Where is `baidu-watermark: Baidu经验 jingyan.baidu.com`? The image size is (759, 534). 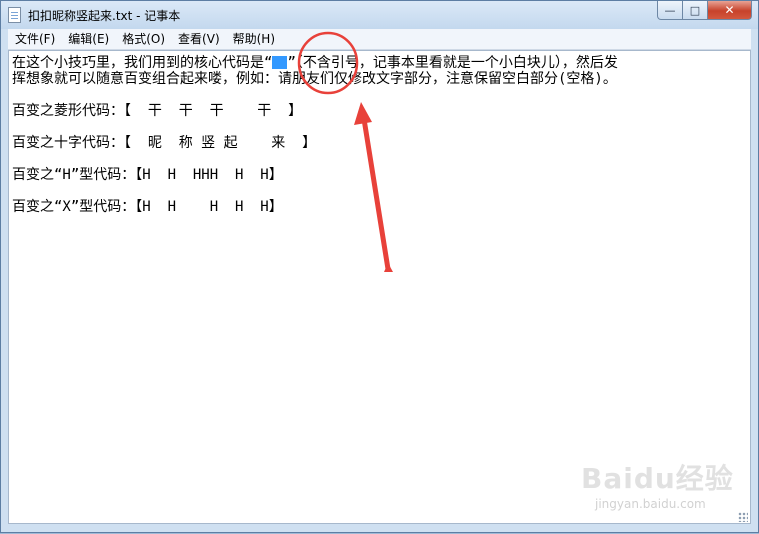
baidu-watermark: Baidu经验 jingyan.baidu.com is located at coordinates (657, 488).